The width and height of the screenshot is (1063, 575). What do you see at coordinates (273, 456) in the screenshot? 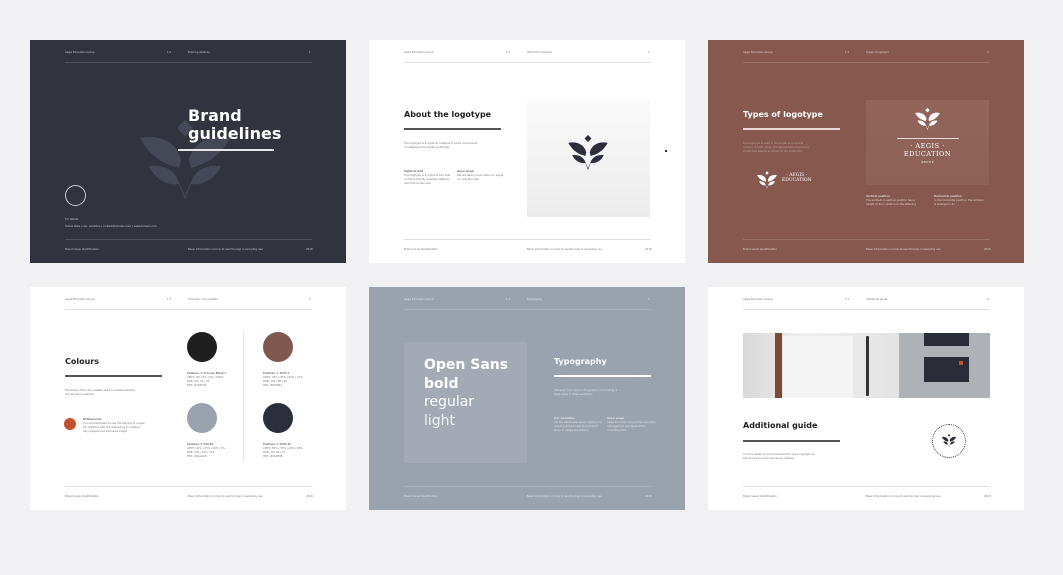
I see `swatch-hex: HEX: #2C2E3B` at bounding box center [273, 456].